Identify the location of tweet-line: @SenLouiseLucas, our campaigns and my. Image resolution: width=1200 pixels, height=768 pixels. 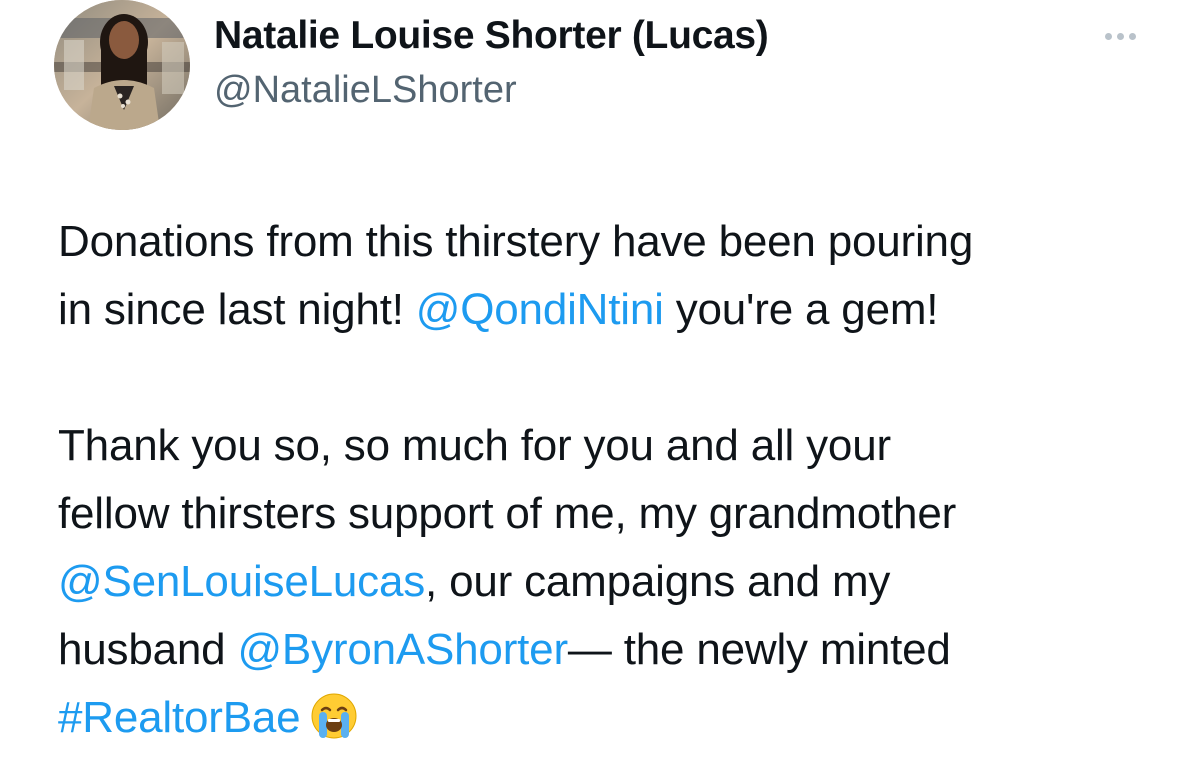
(618, 582).